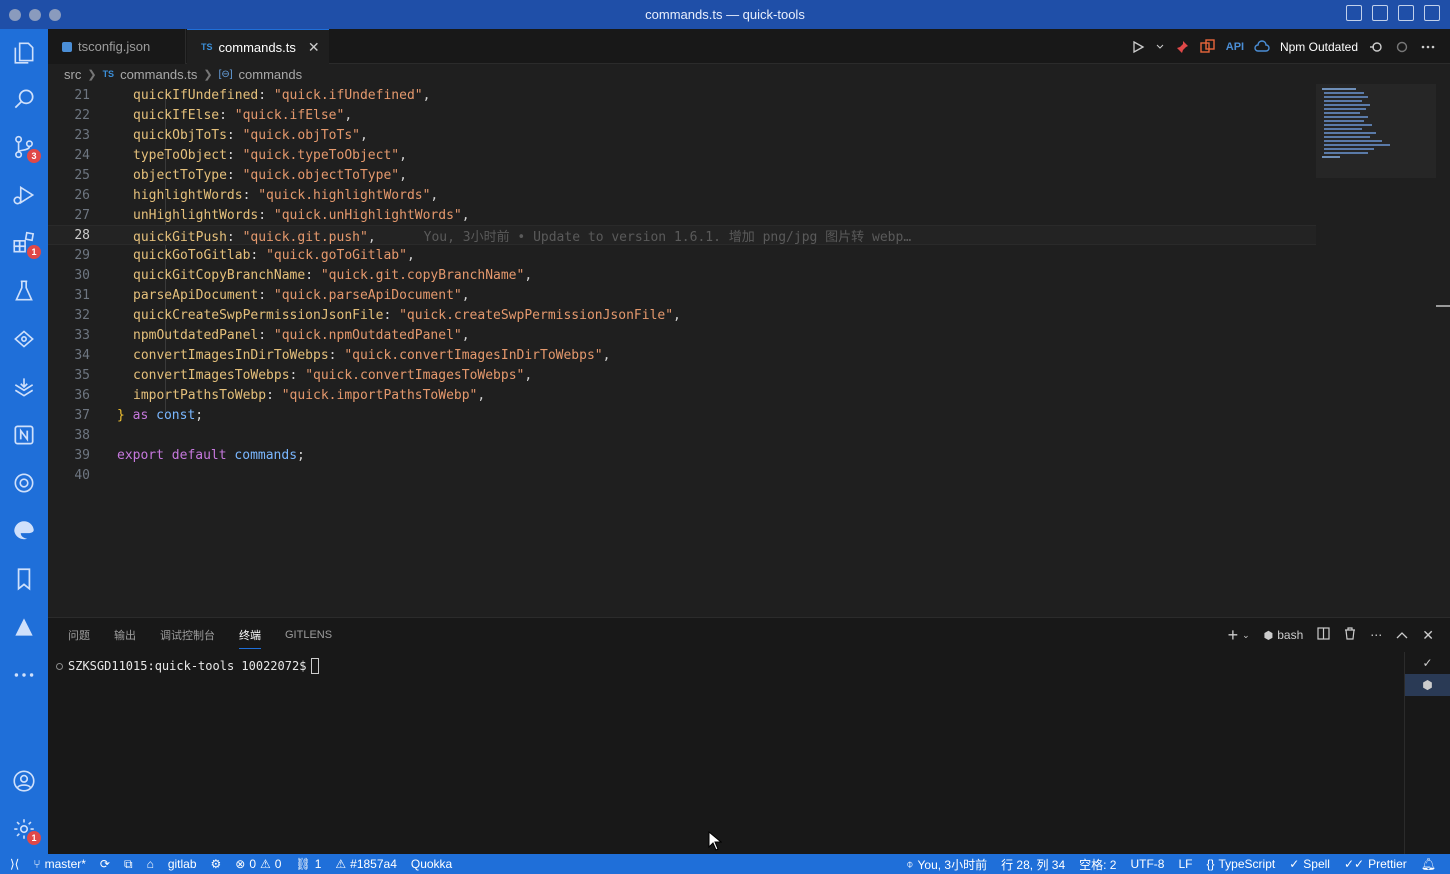 The width and height of the screenshot is (1450, 874). Describe the element at coordinates (365, 864) in the screenshot. I see `commit-indicator: ⚠ #1857a4` at that location.